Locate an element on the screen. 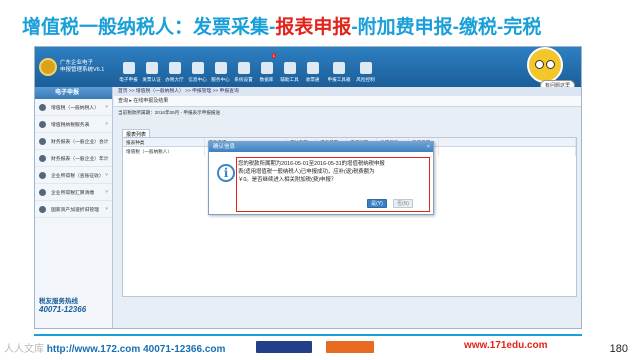  logo-line-2: 申报管理系统V6.1 is located at coordinates (82, 70).